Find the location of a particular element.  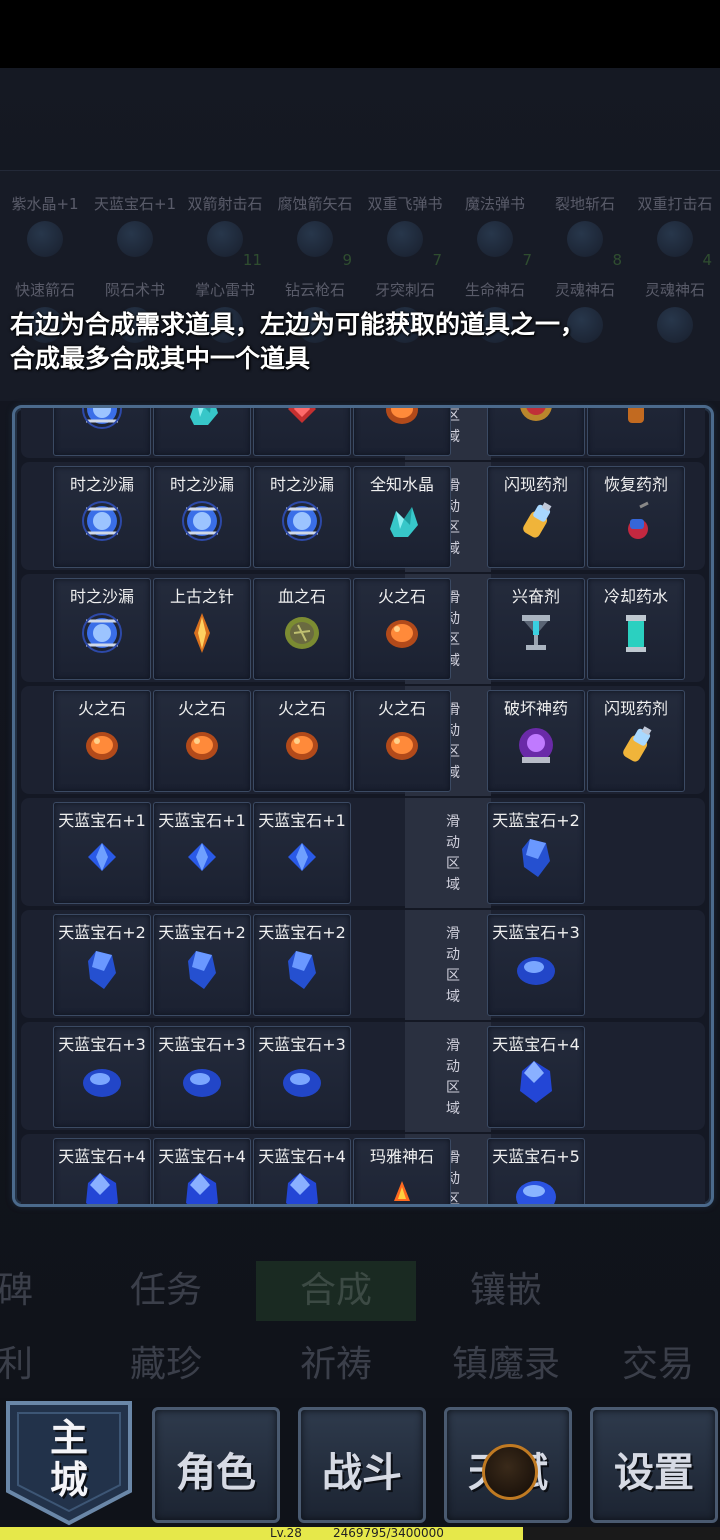

required-item-slot: 天蓝宝石+5 is located at coordinates (536, 1171).